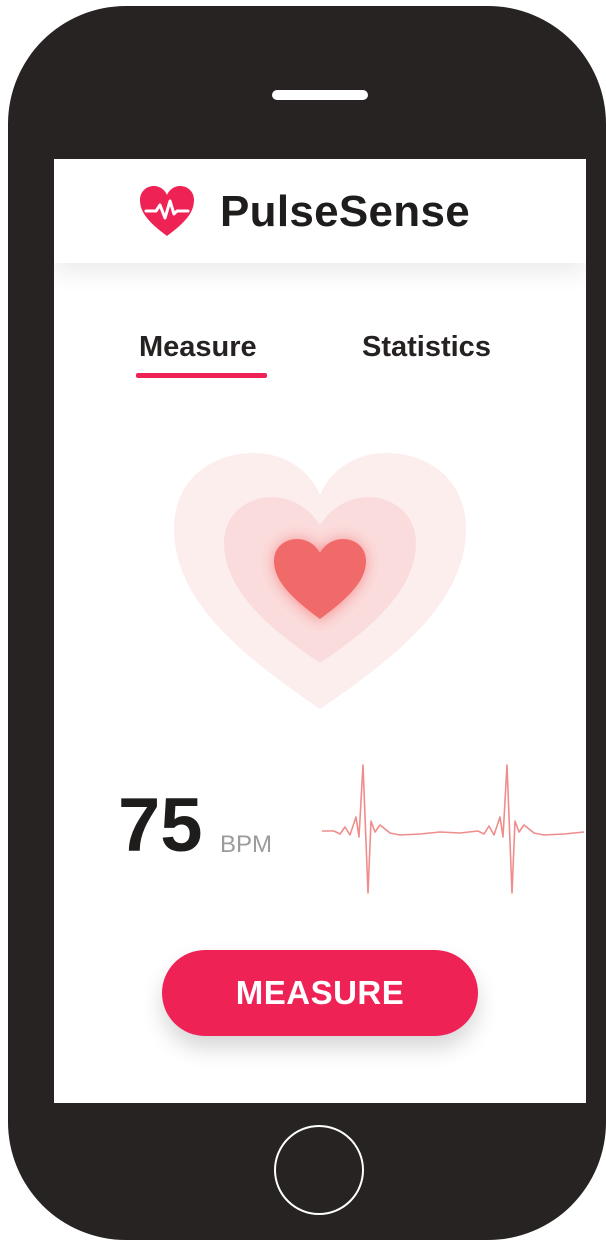 The image size is (606, 1248). I want to click on active-tab-indicator, so click(201, 375).